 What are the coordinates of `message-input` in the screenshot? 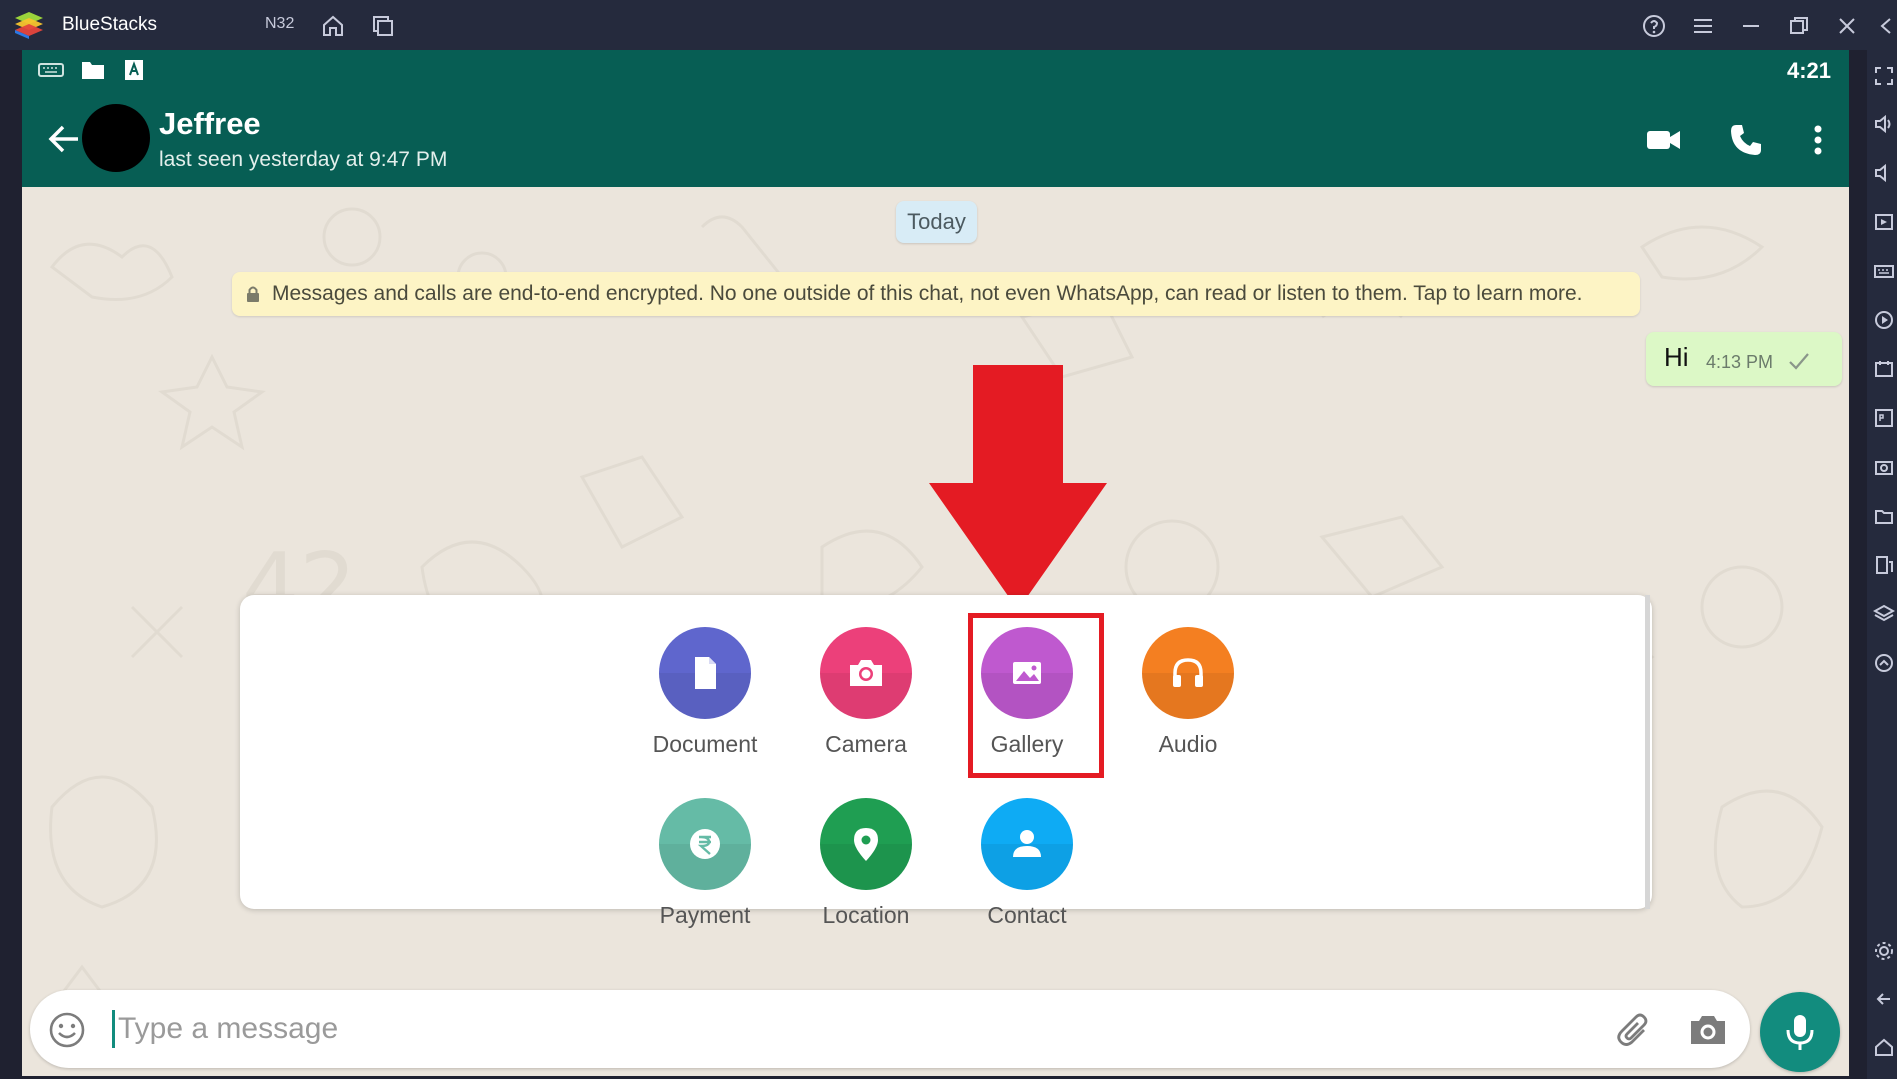 It's located at (668, 1029).